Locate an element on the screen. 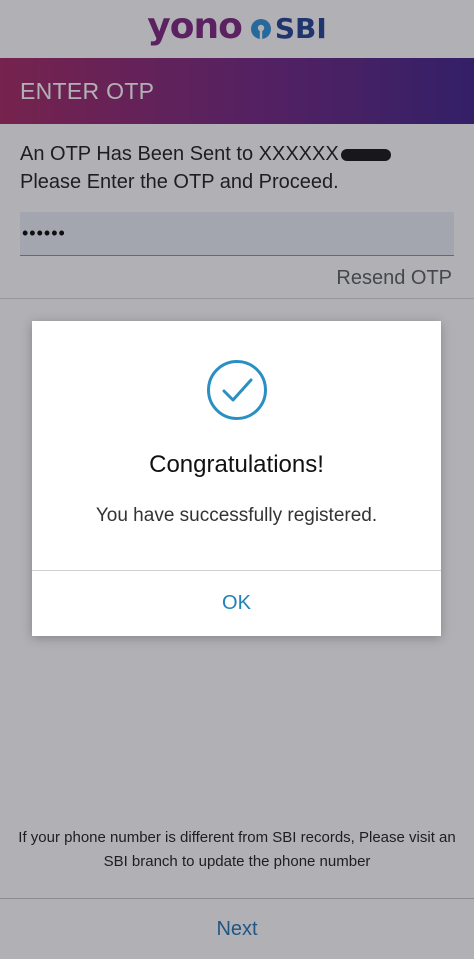 The height and width of the screenshot is (959, 474). ok-button: OK is located at coordinates (236, 603).